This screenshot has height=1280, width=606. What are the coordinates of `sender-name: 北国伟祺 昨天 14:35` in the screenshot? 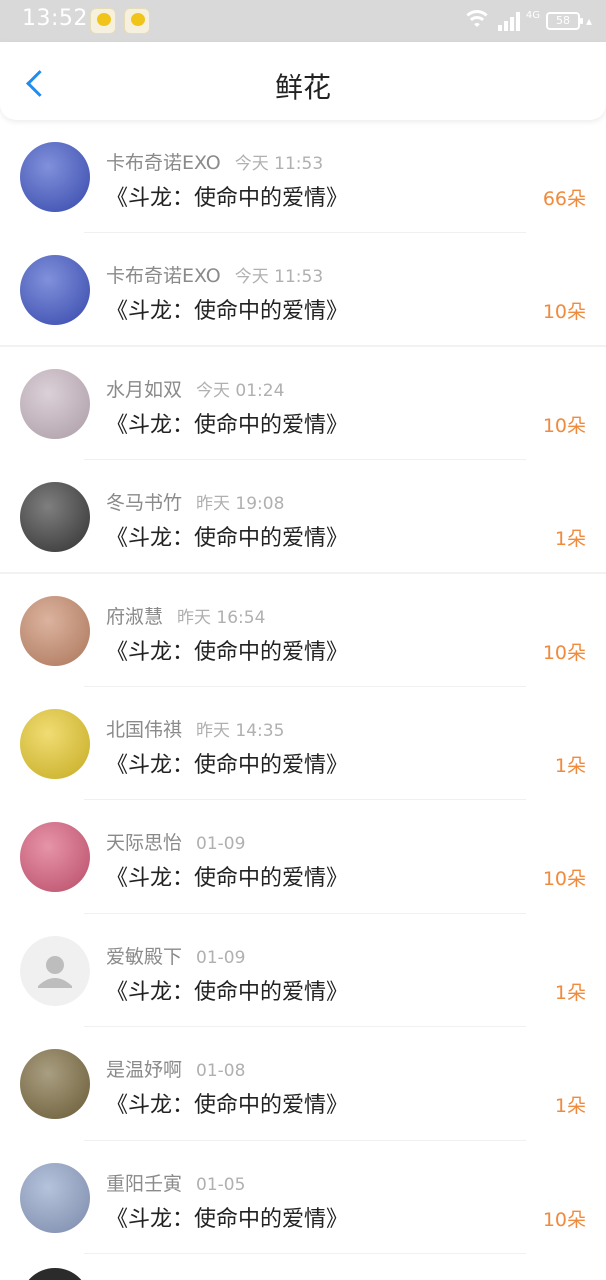 It's located at (195, 728).